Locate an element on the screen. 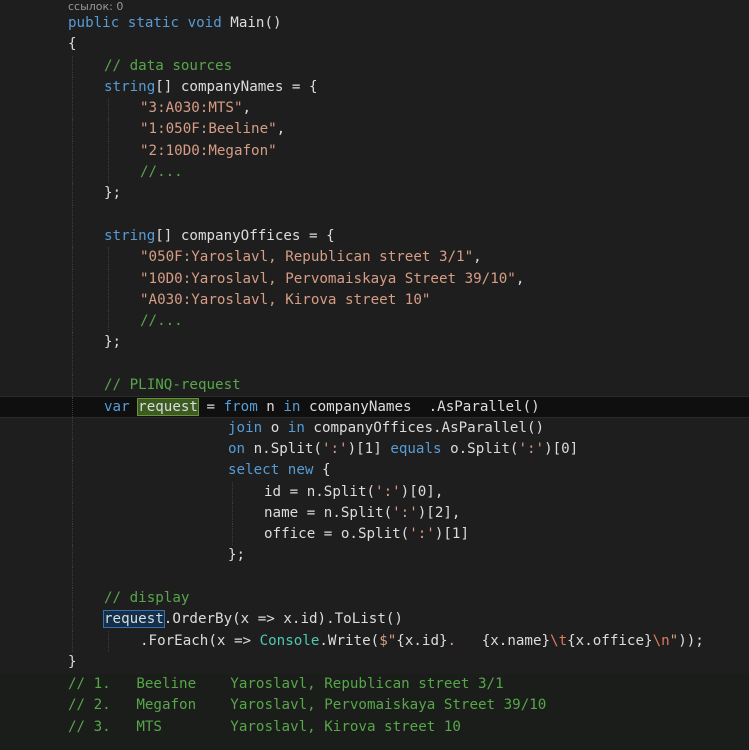 This screenshot has width=749, height=750. query-source: companyOffices.AsParallel() is located at coordinates (424, 427).